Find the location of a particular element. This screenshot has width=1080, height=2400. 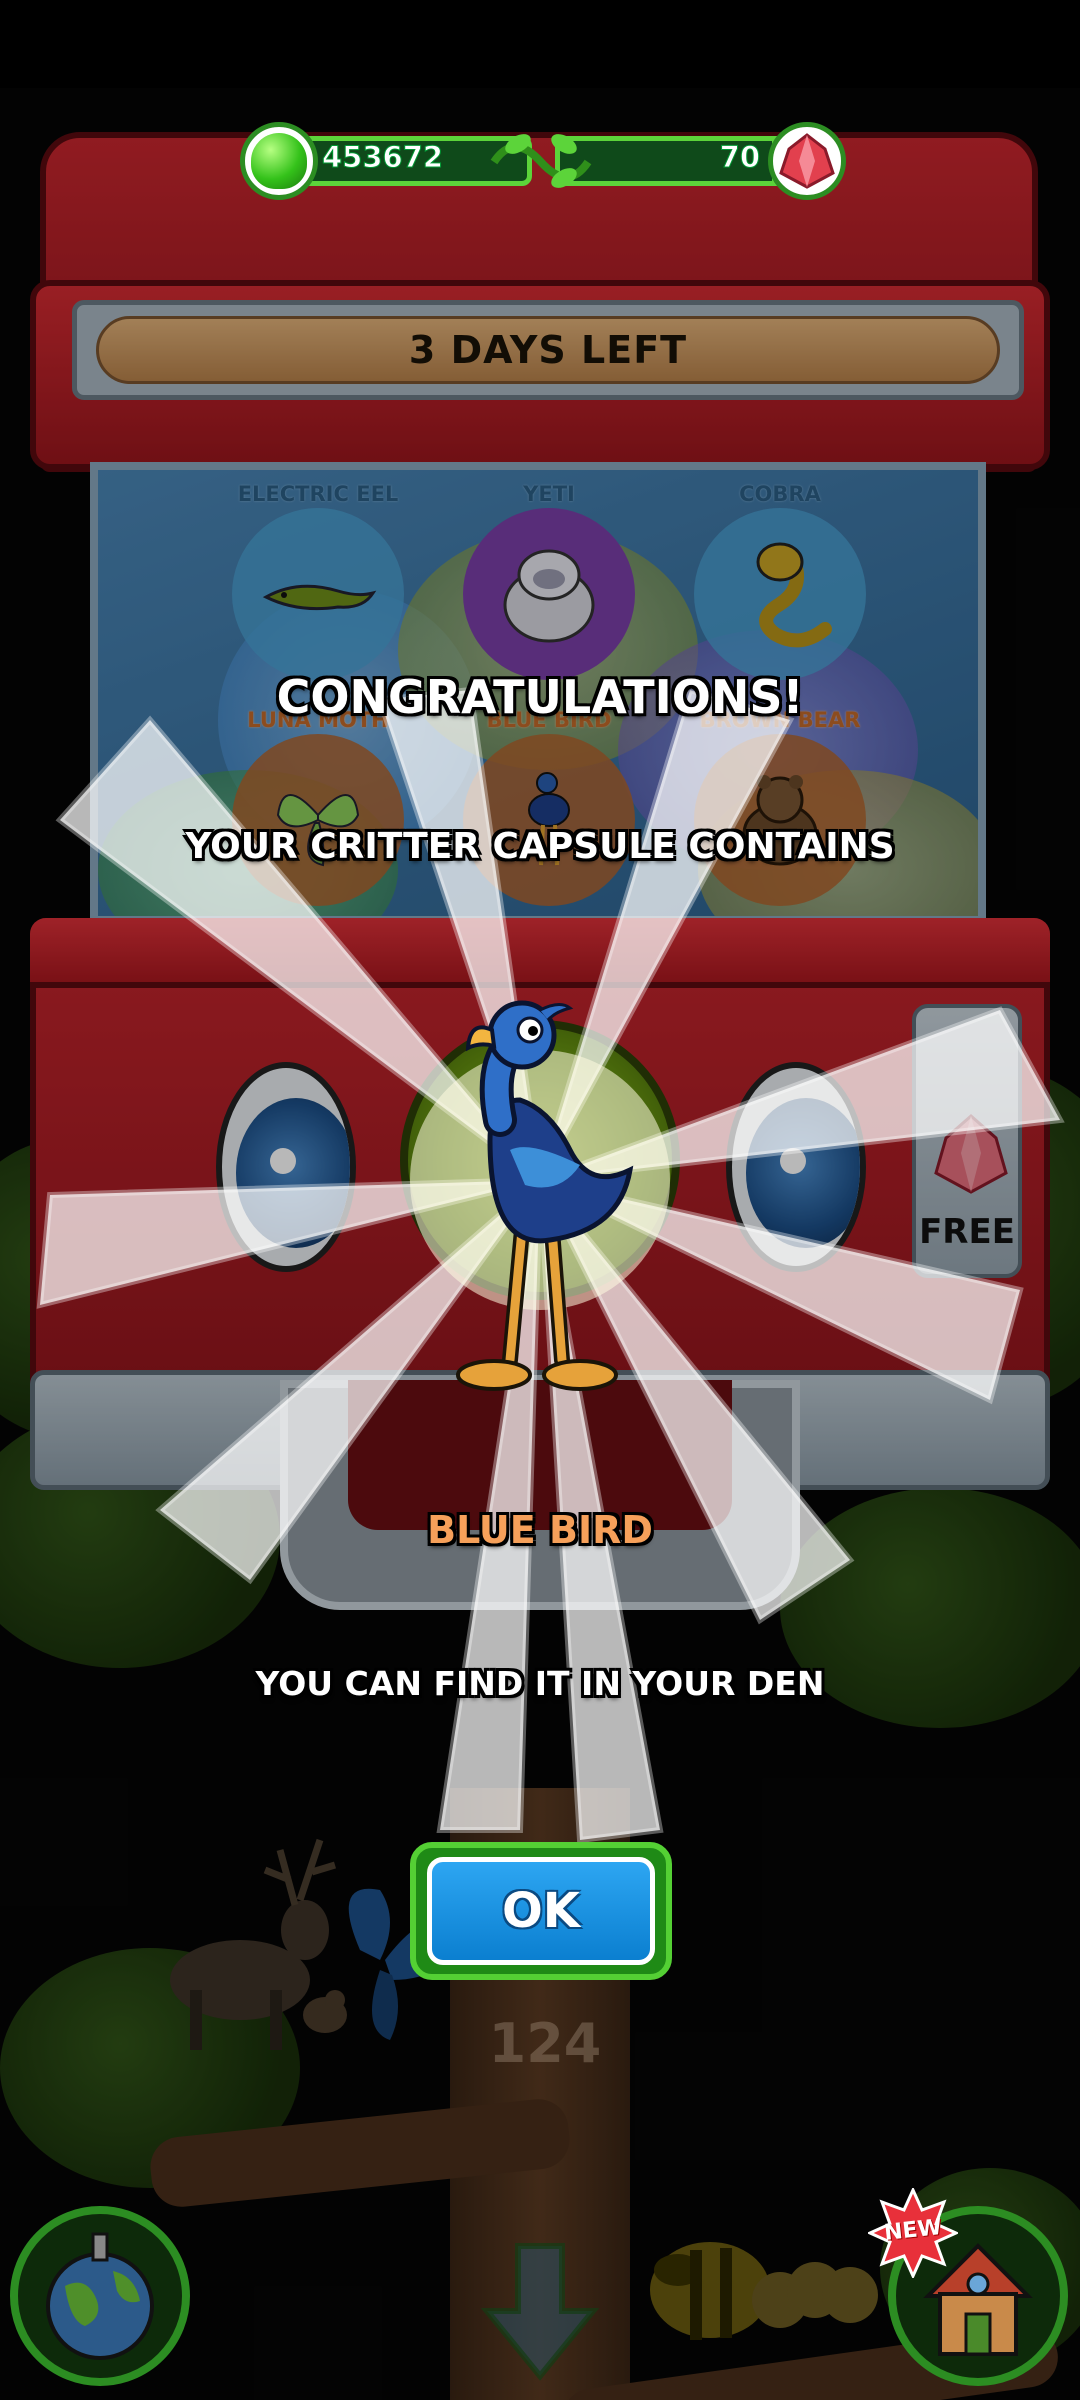

globe-icon is located at coordinates (100, 2296).